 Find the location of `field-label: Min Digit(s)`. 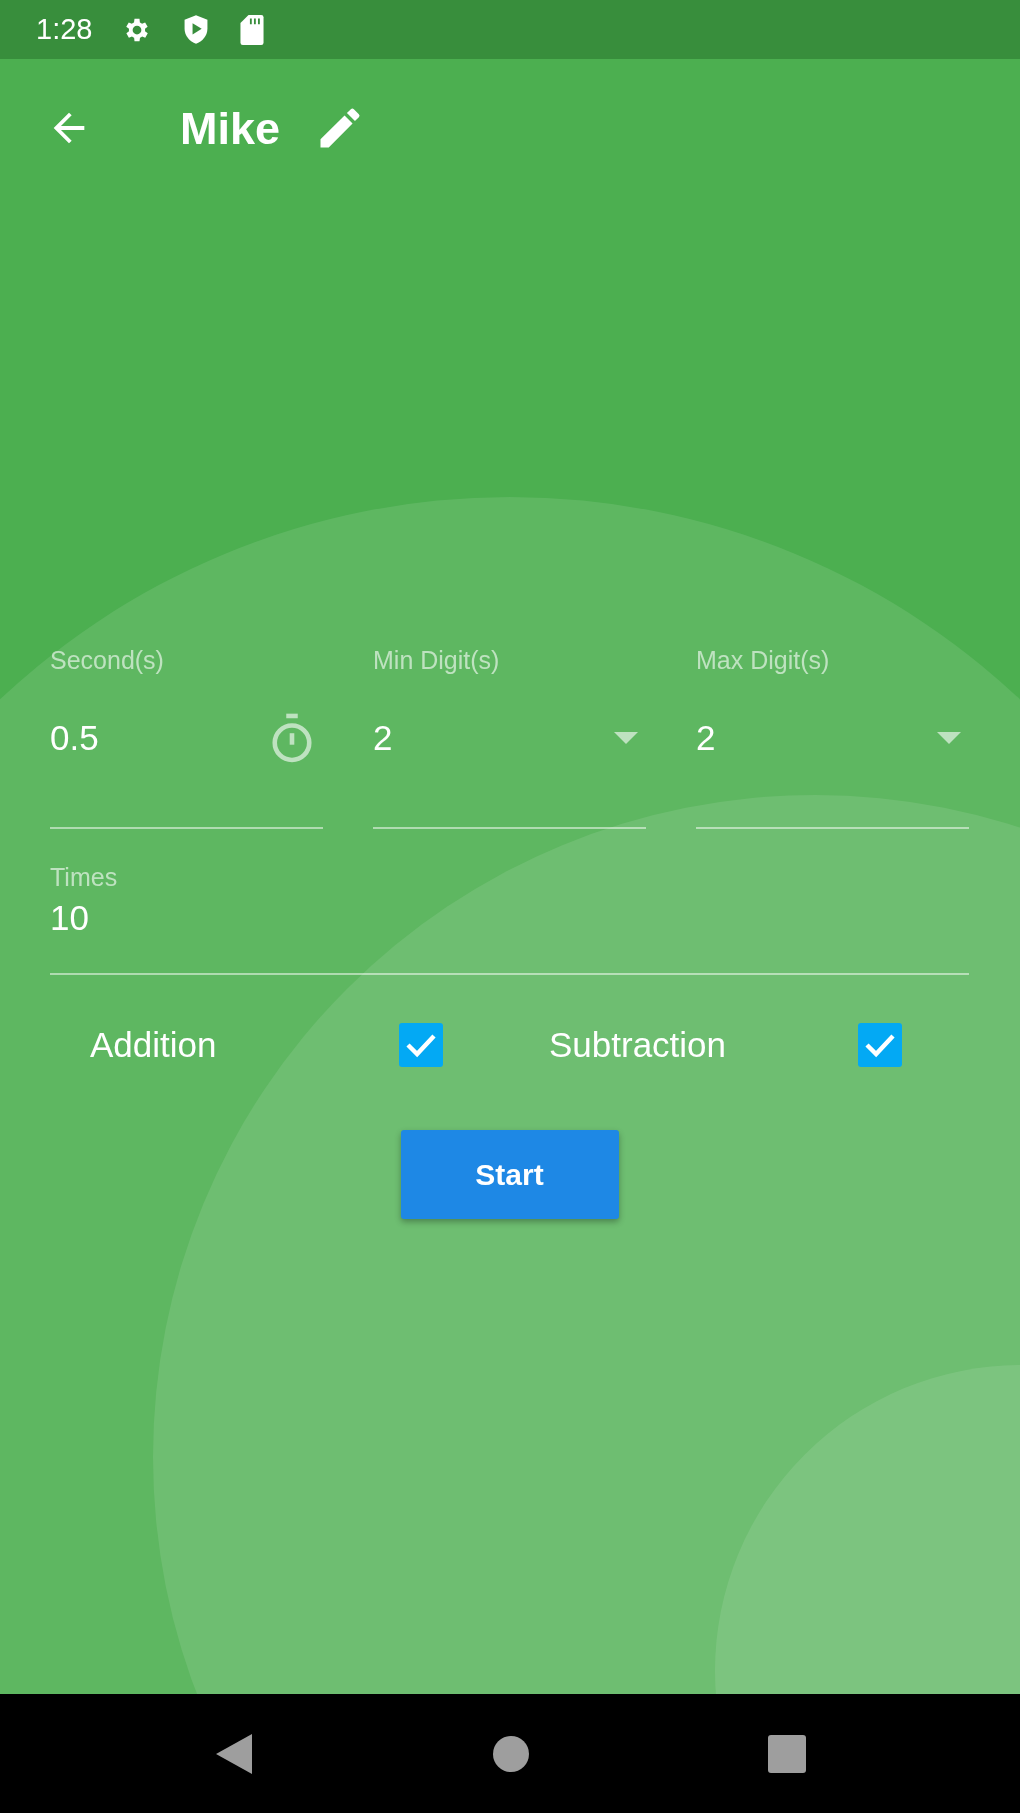

field-label: Min Digit(s) is located at coordinates (437, 660).